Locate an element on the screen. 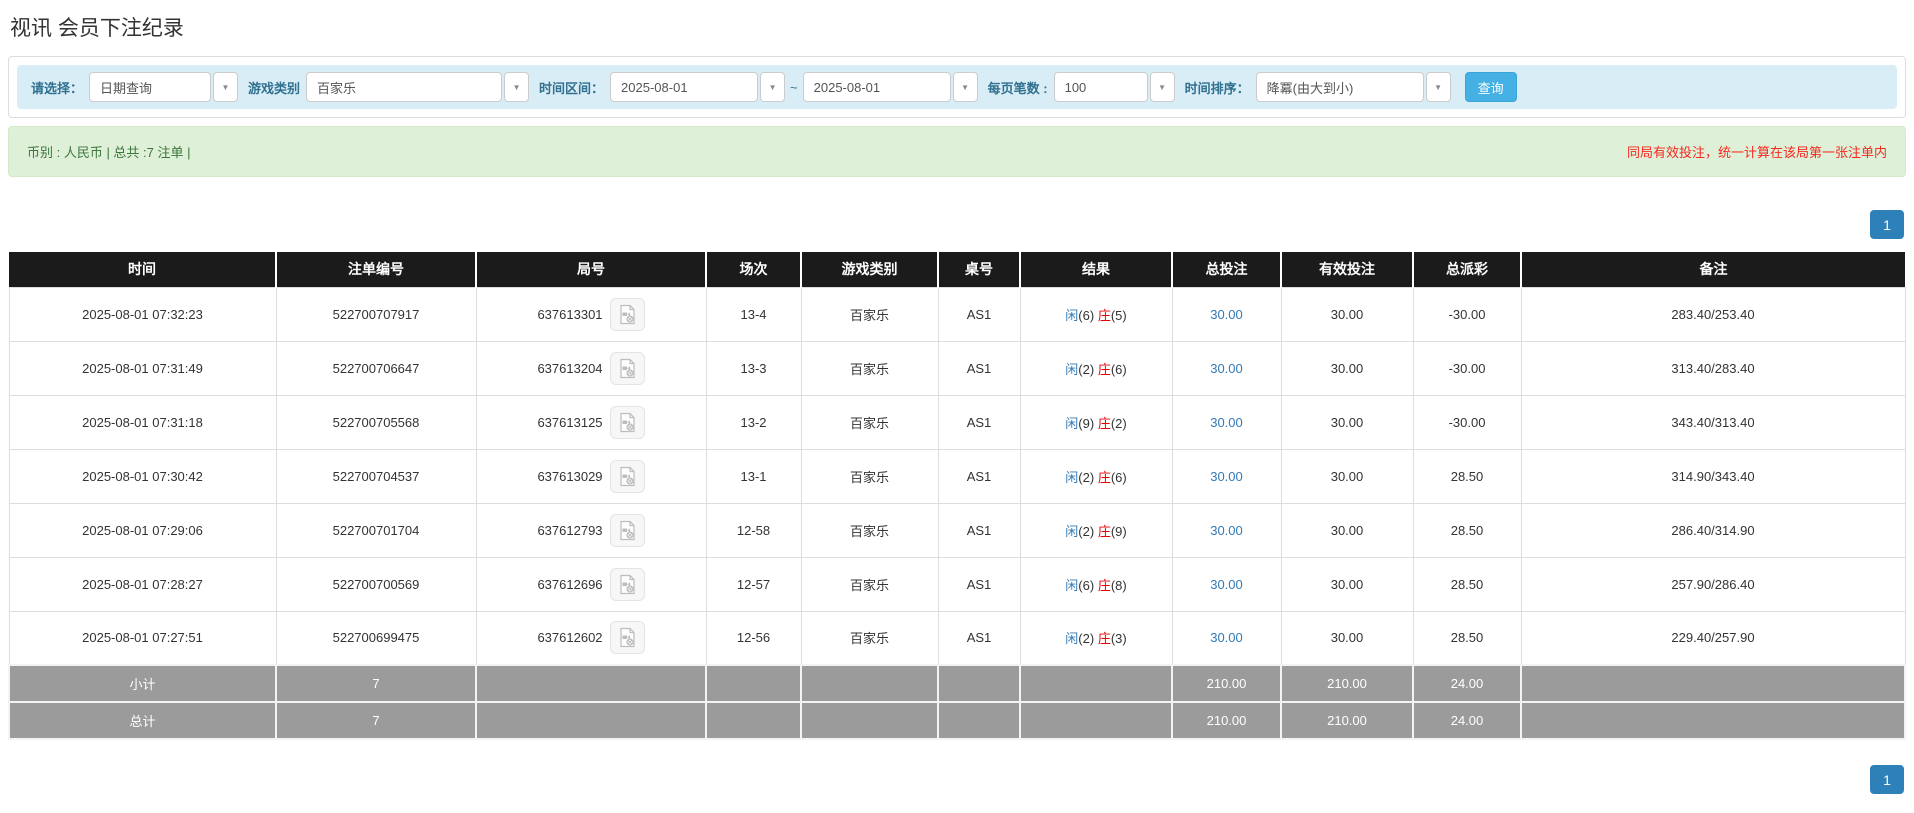 The width and height of the screenshot is (1914, 813). header-game-type: 游戏类别 is located at coordinates (870, 269).